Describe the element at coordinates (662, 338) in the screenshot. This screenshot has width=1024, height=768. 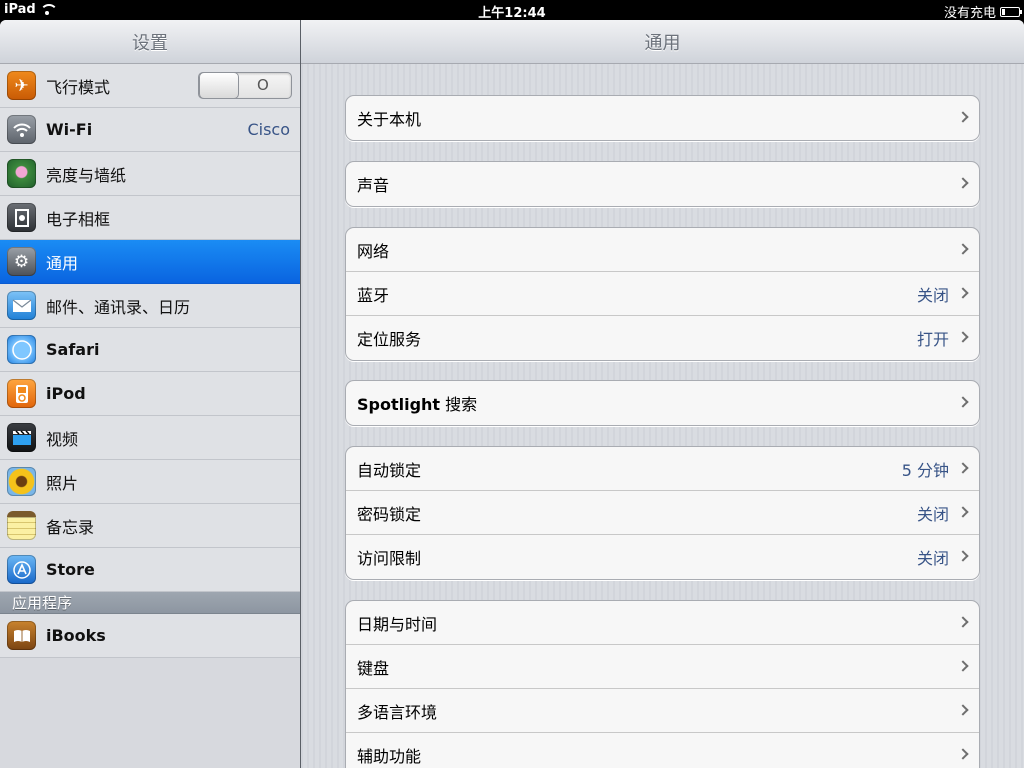
I see `cell-location-services: 定位服务 打开` at that location.